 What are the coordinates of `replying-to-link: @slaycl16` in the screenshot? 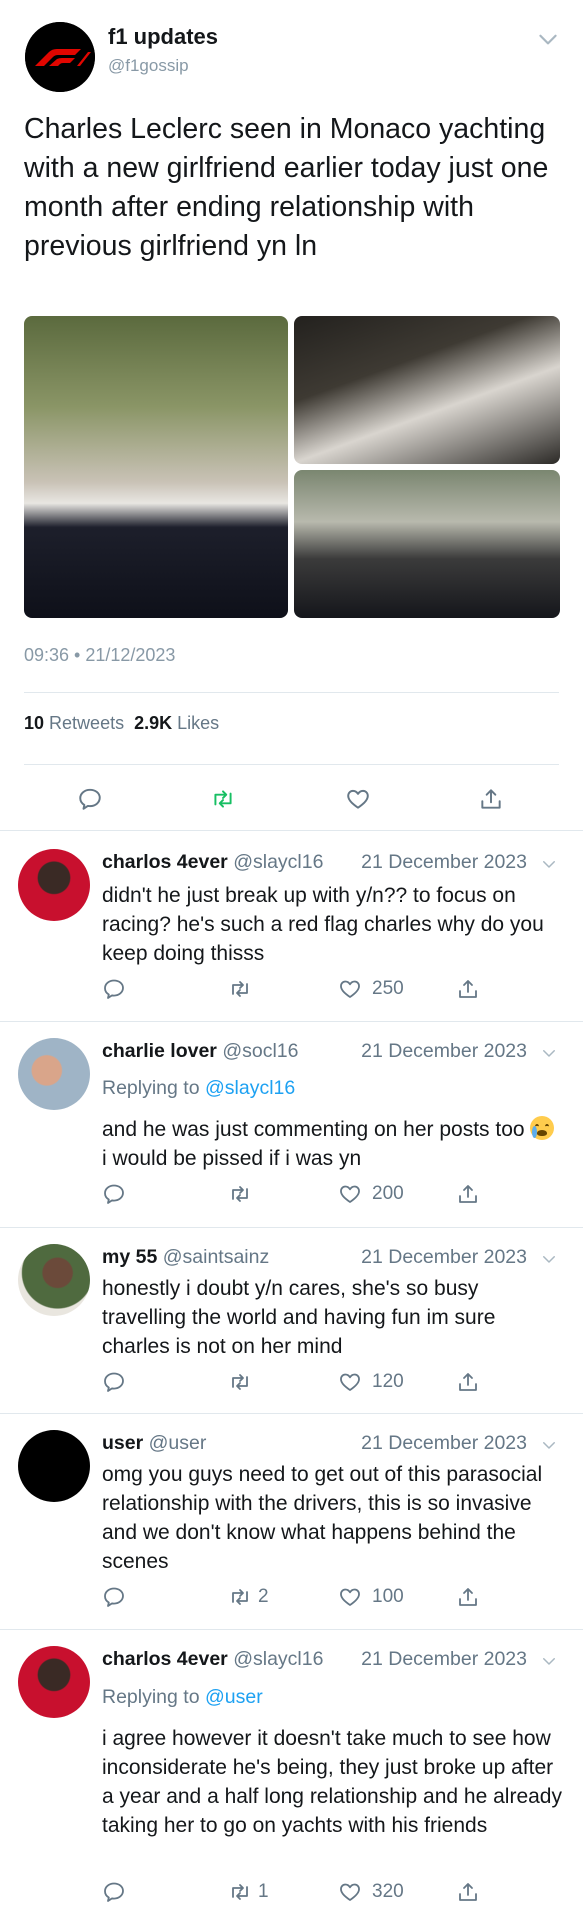 It's located at (250, 1088).